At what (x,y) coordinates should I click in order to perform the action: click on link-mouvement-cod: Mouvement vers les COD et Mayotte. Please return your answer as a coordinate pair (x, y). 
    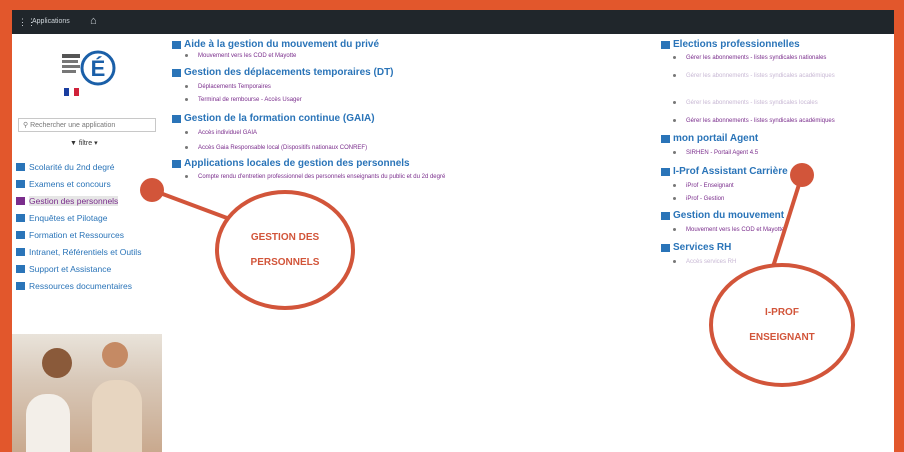
    Looking at the image, I should click on (240, 56).